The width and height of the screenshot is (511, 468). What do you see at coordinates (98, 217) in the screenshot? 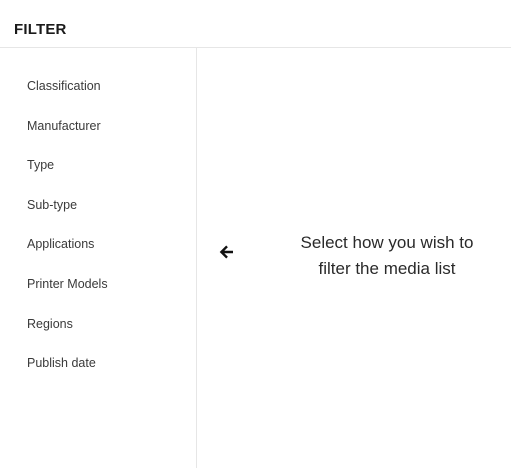
I see `filter-item-sub-type: Sub-type` at bounding box center [98, 217].